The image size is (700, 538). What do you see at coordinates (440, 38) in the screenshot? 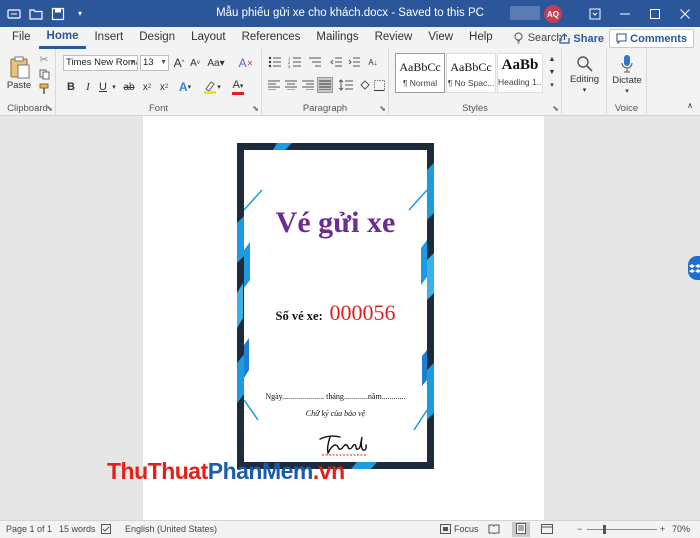
I see `tab-view: View` at bounding box center [440, 38].